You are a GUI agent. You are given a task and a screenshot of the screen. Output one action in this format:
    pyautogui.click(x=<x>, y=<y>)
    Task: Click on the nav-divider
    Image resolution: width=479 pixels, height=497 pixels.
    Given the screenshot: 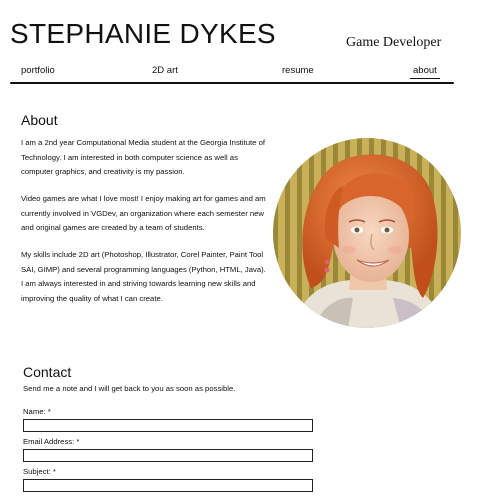 What is the action you would take?
    pyautogui.click(x=232, y=83)
    